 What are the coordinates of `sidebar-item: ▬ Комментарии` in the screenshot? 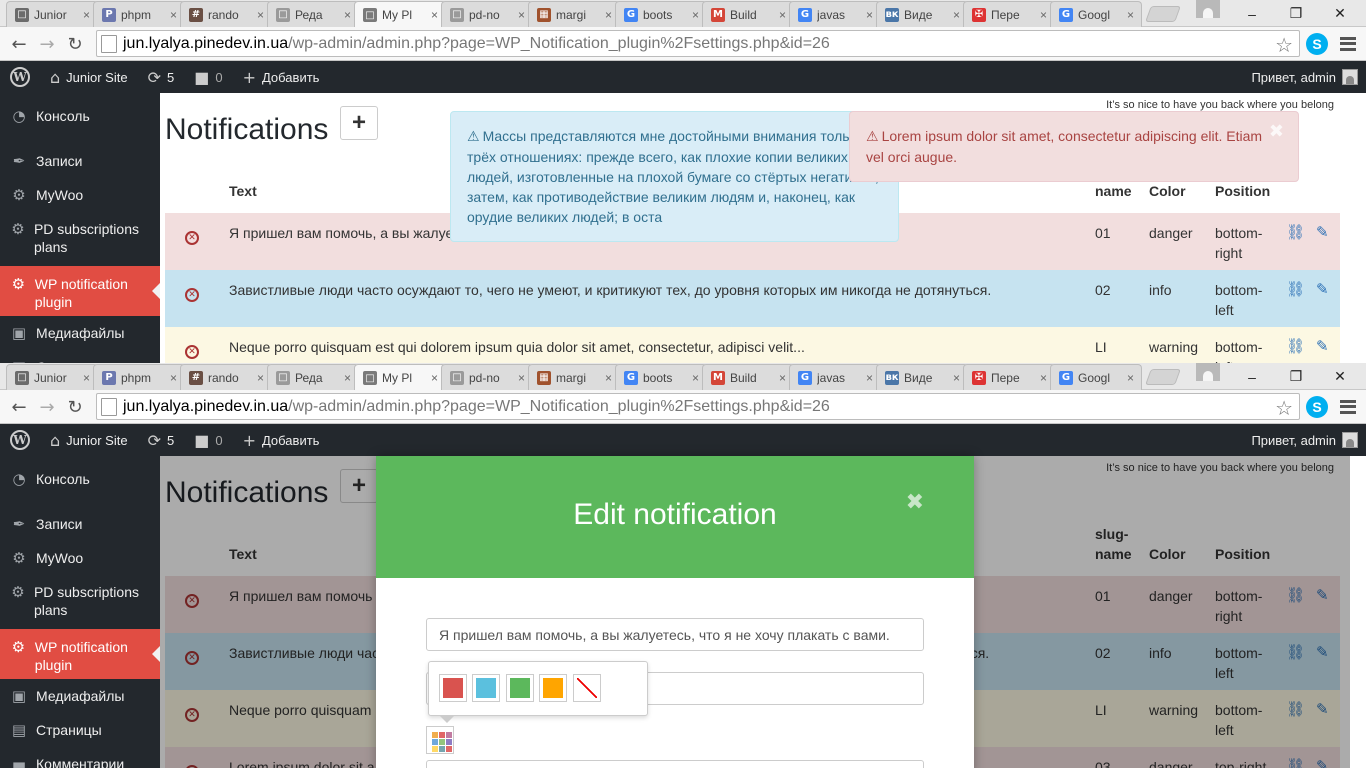 It's located at (80, 761).